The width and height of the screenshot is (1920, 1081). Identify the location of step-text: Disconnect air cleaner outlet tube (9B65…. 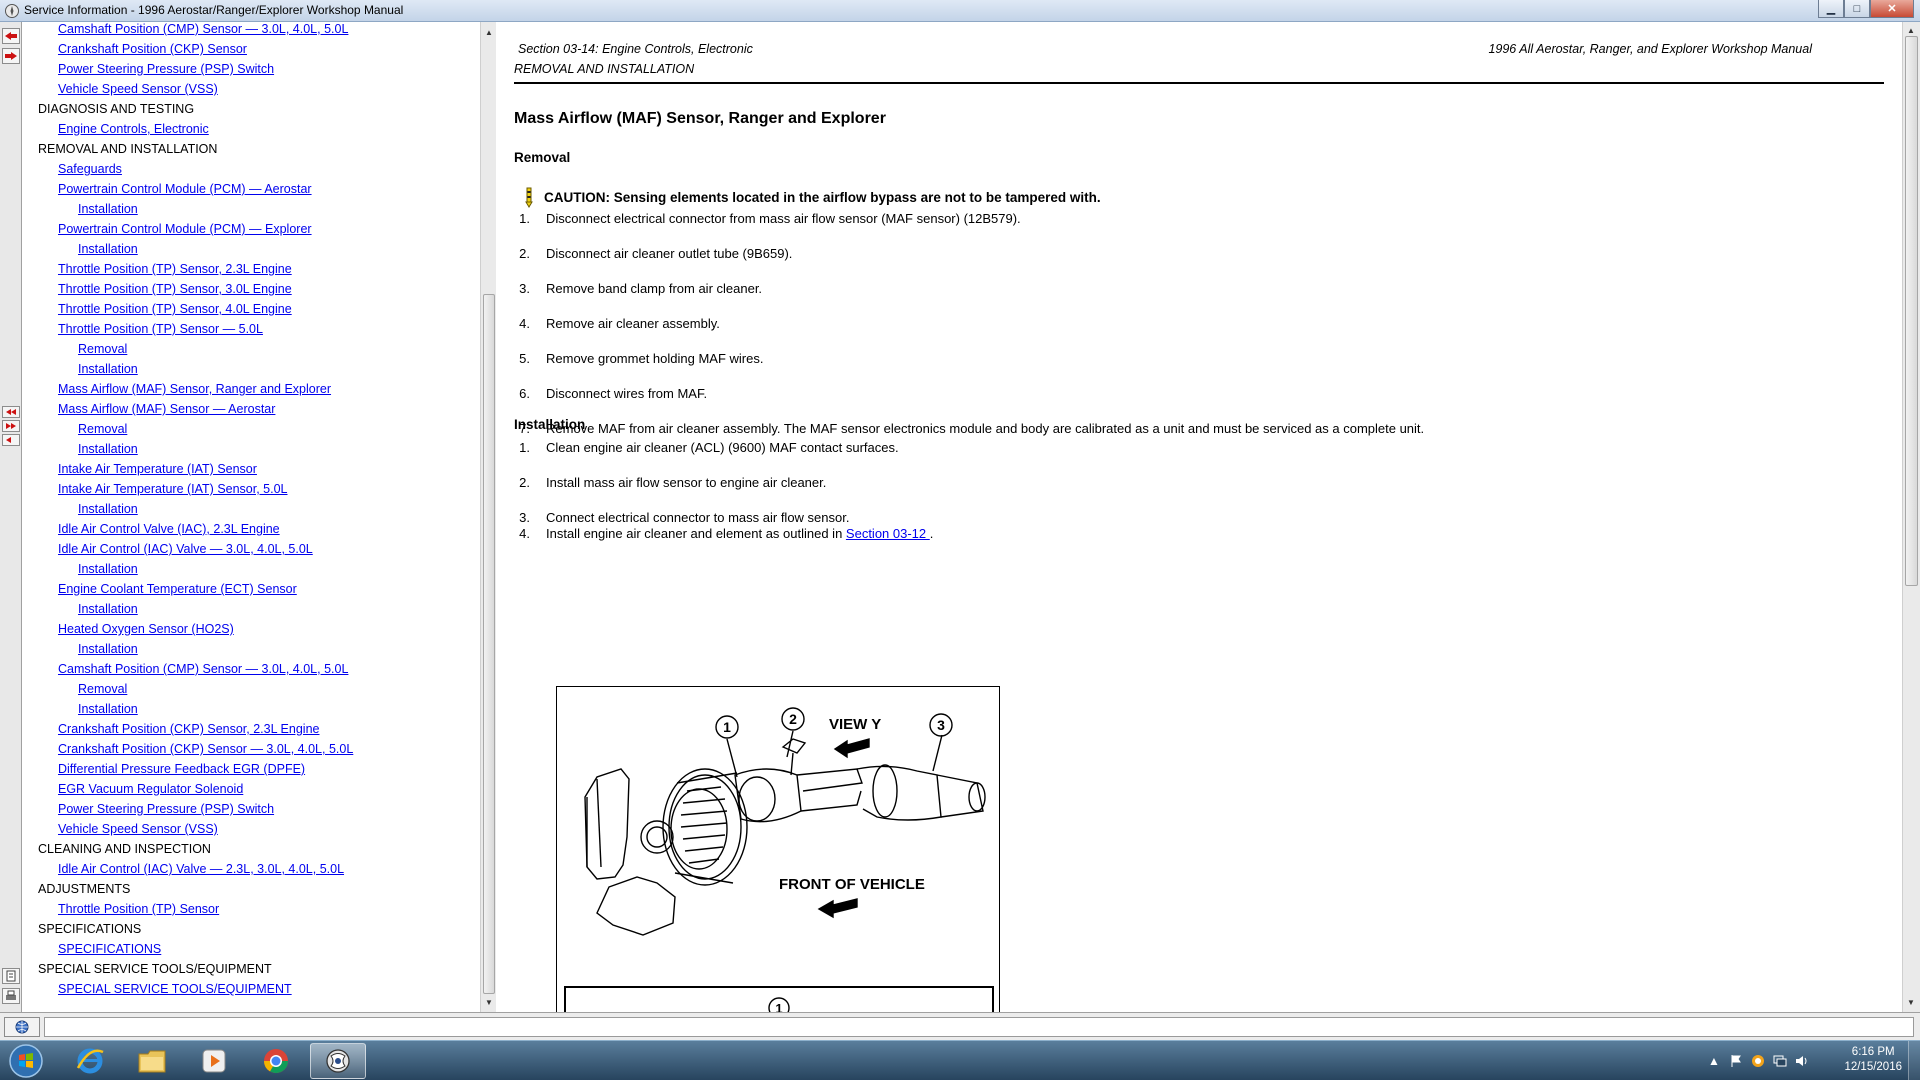
(669, 253).